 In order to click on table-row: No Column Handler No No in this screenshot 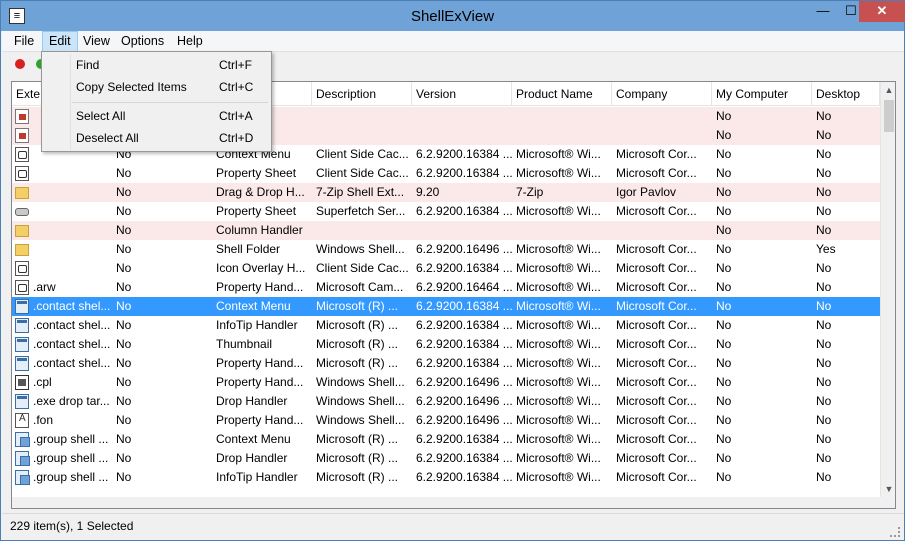, I will do `click(446, 230)`.